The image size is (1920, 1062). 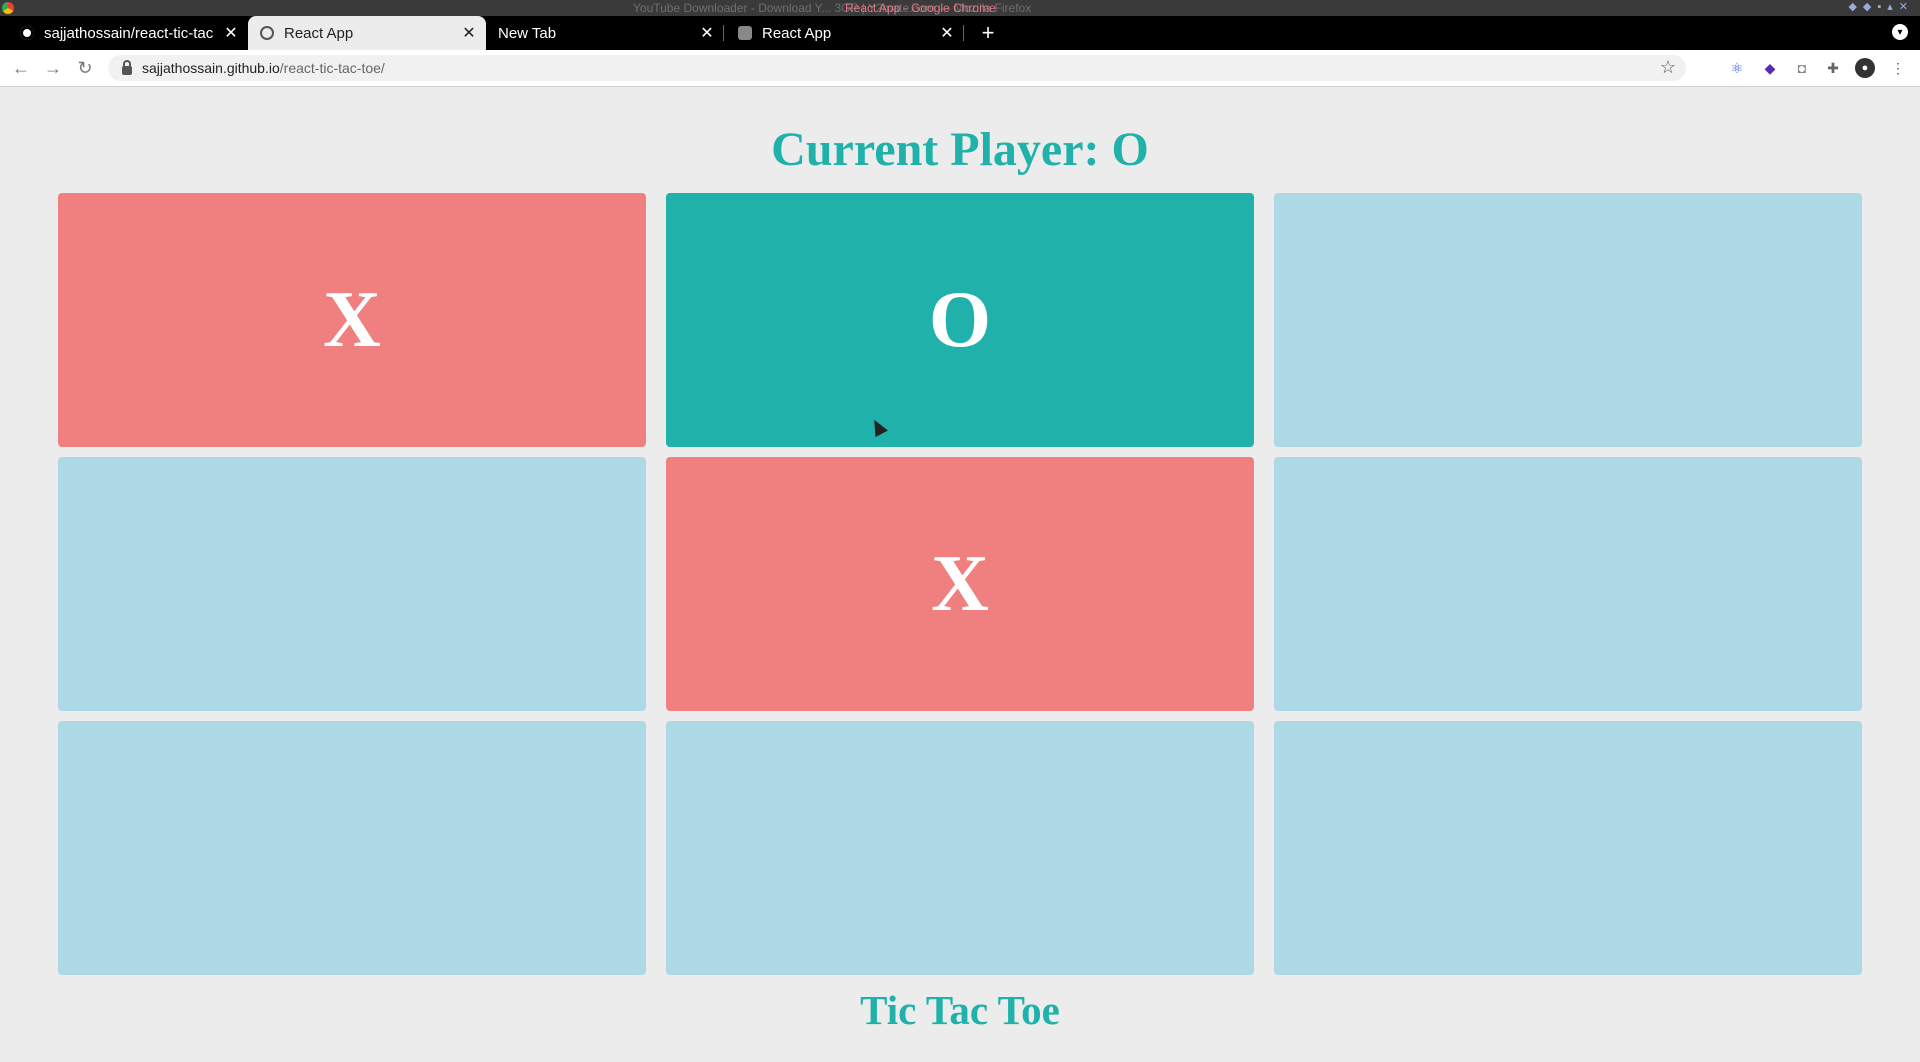 What do you see at coordinates (85, 68) in the screenshot?
I see `reload-icon: ↻` at bounding box center [85, 68].